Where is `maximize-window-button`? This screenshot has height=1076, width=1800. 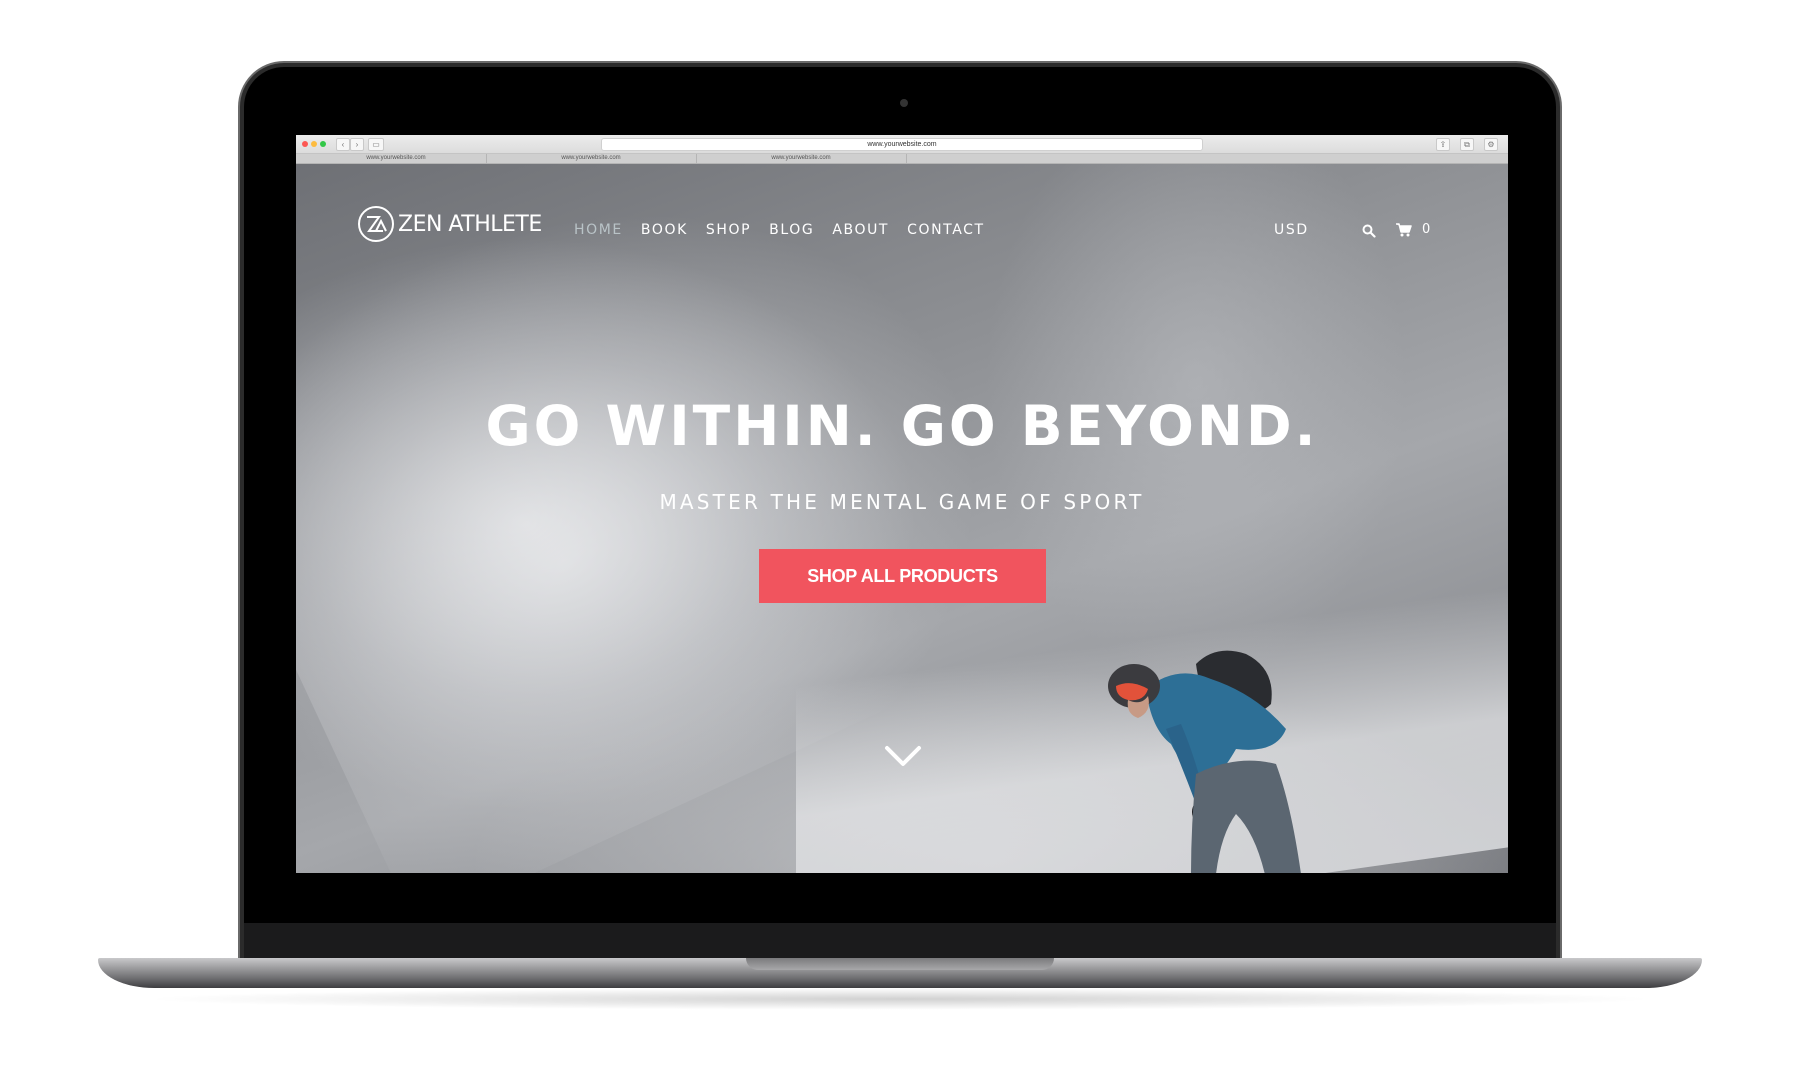
maximize-window-button is located at coordinates (323, 144).